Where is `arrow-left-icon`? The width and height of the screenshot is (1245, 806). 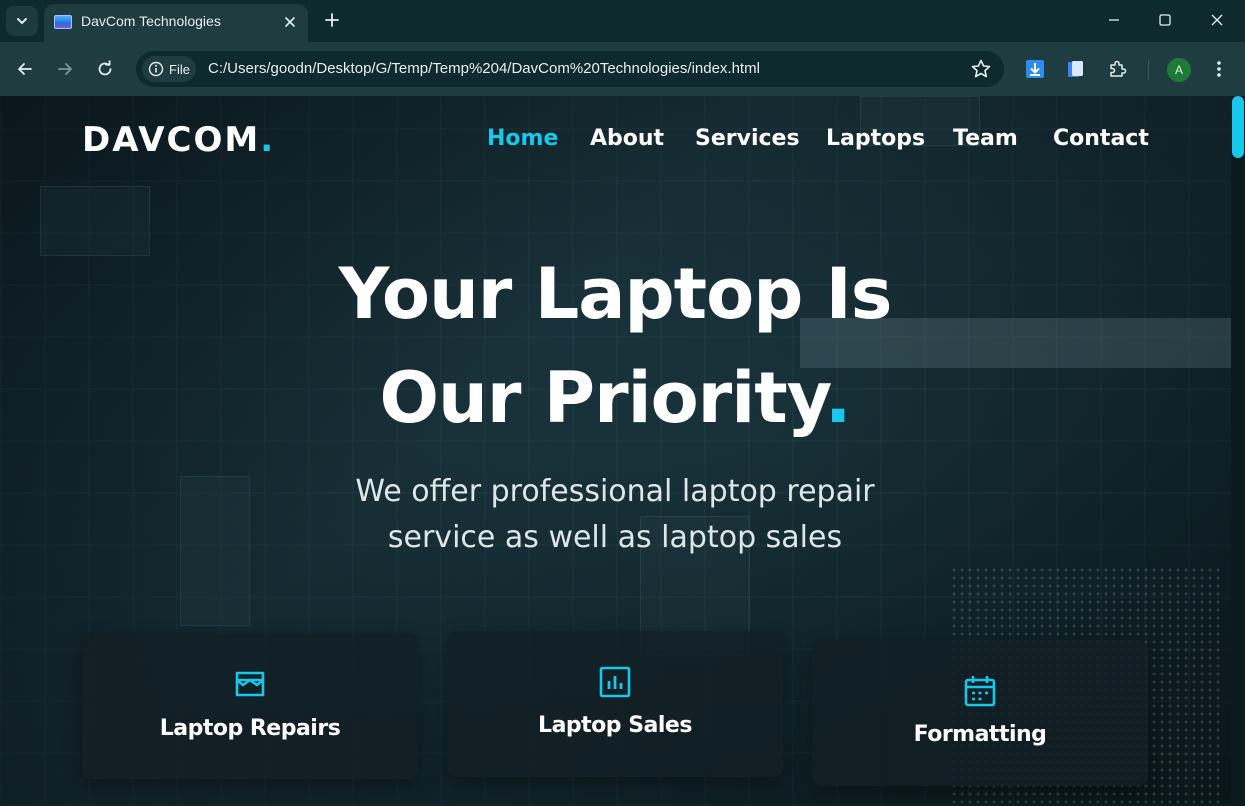 arrow-left-icon is located at coordinates (25, 69).